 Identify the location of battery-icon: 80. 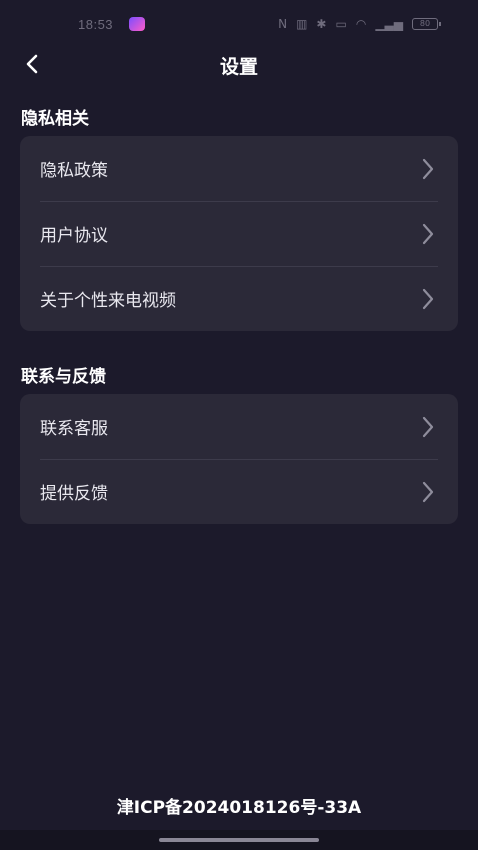
(426, 24).